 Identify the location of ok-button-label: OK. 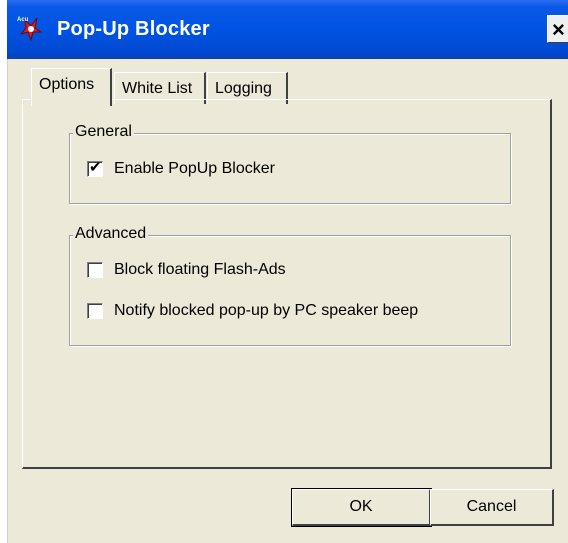
(361, 506).